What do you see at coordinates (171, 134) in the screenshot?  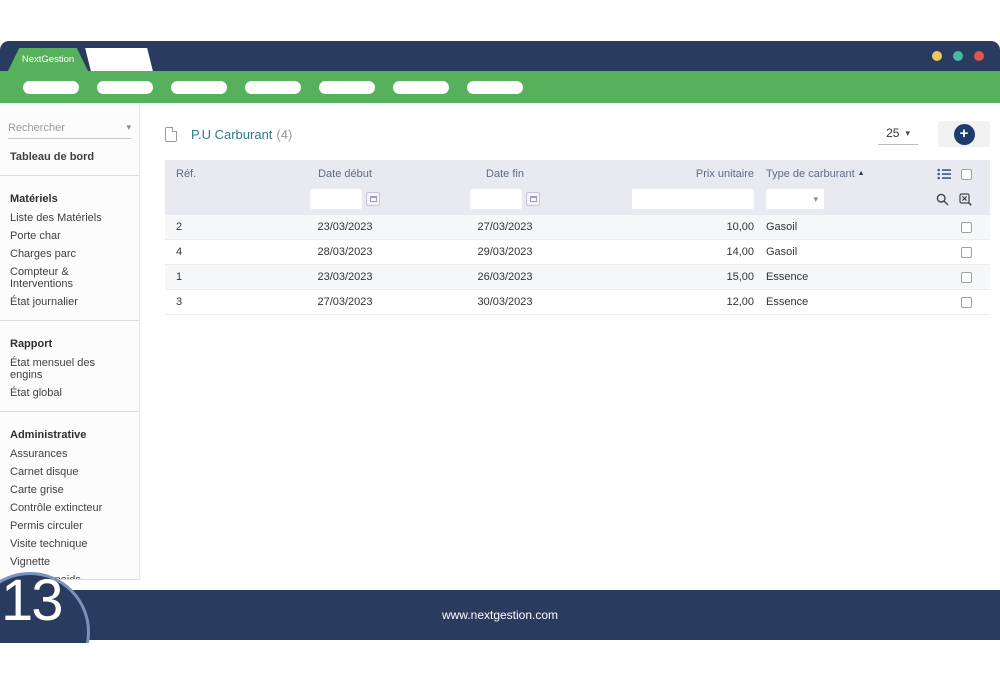 I see `document-icon` at bounding box center [171, 134].